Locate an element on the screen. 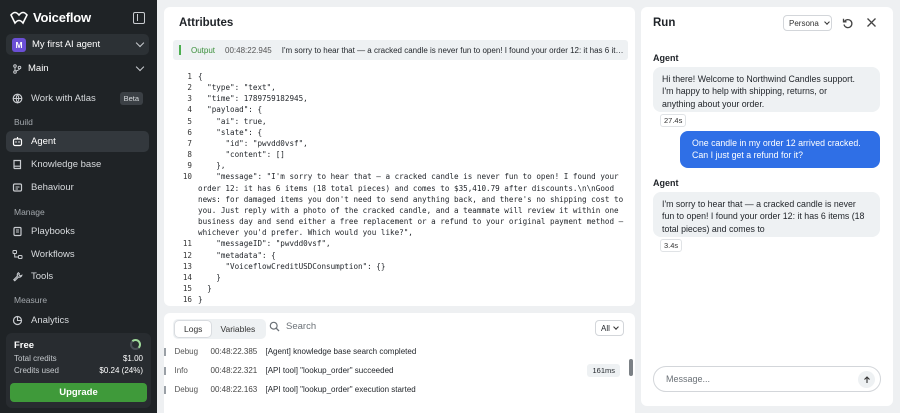  behaviour-icon is located at coordinates (17, 187).